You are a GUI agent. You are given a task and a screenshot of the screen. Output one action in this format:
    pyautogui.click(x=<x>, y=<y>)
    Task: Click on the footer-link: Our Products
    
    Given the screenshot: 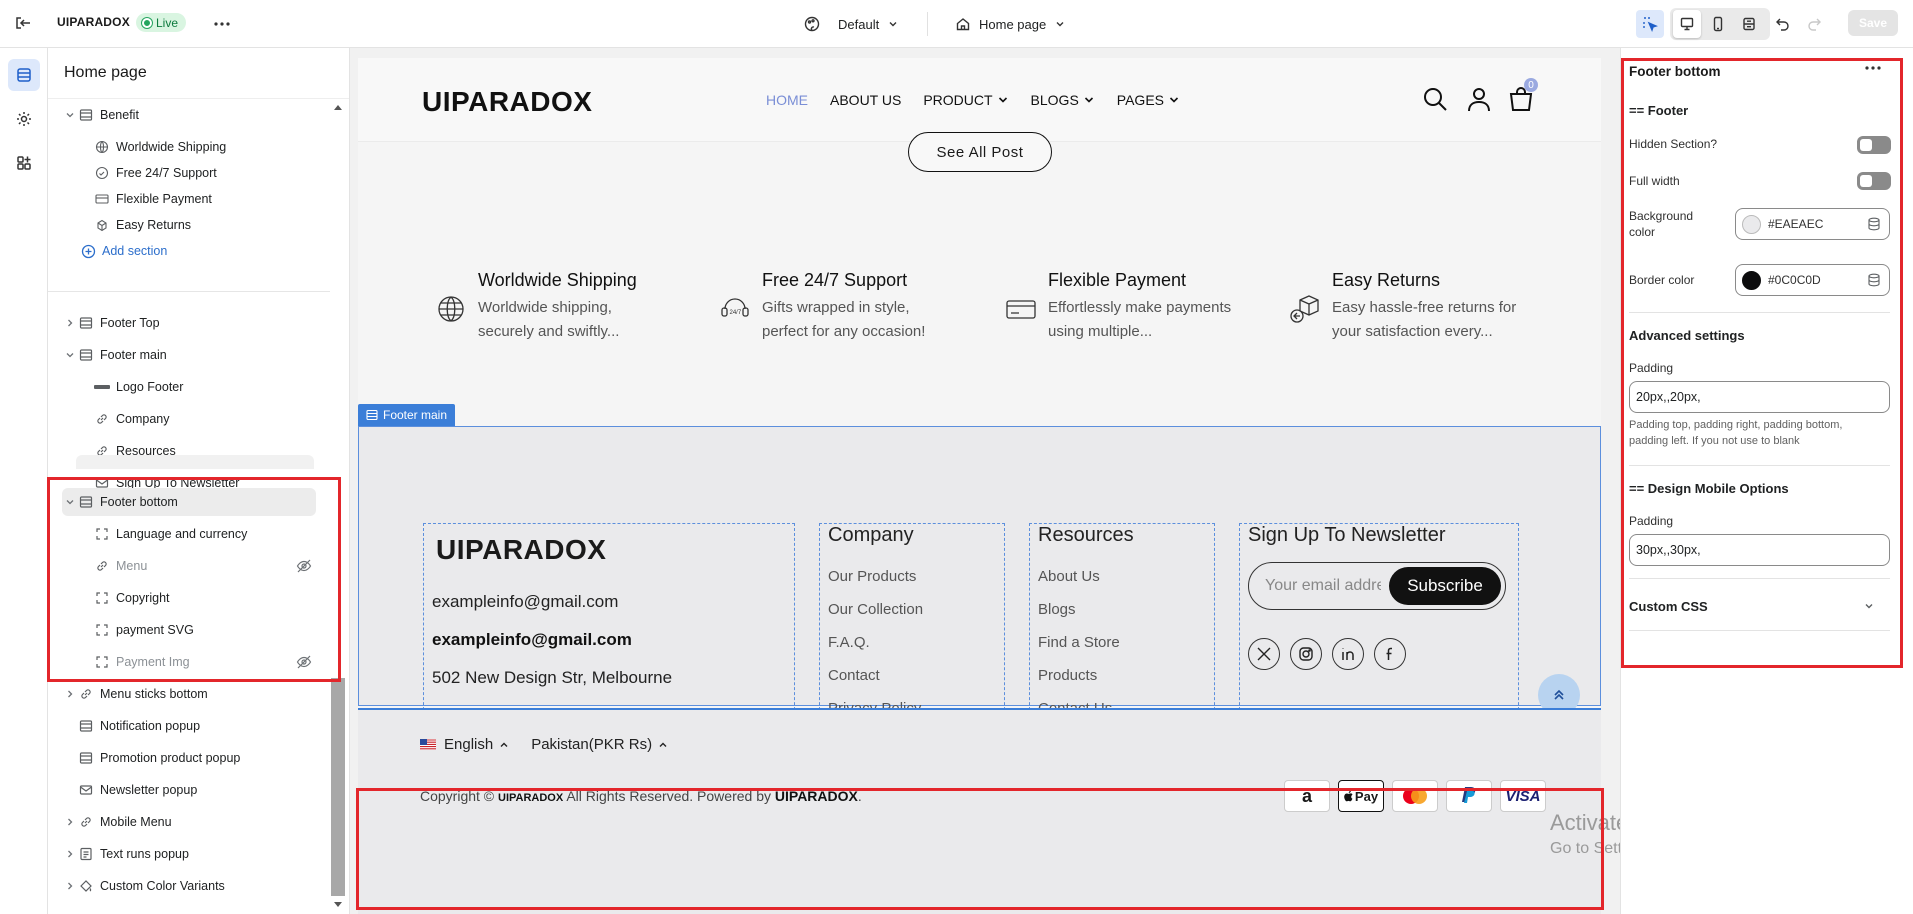 What is the action you would take?
    pyautogui.click(x=872, y=576)
    